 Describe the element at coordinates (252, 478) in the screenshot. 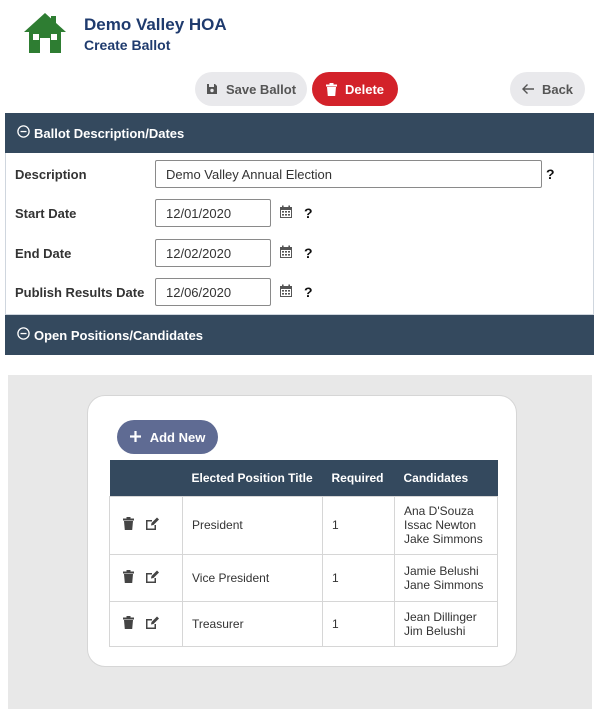

I see `position-title-column-header: Elected Position Title` at that location.